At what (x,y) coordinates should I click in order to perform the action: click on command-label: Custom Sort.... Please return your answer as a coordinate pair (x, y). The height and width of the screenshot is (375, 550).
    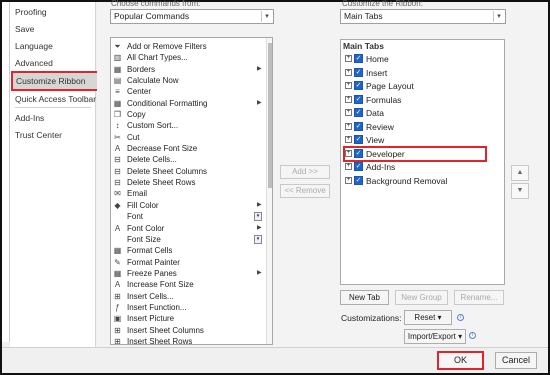
    Looking at the image, I should click on (153, 126).